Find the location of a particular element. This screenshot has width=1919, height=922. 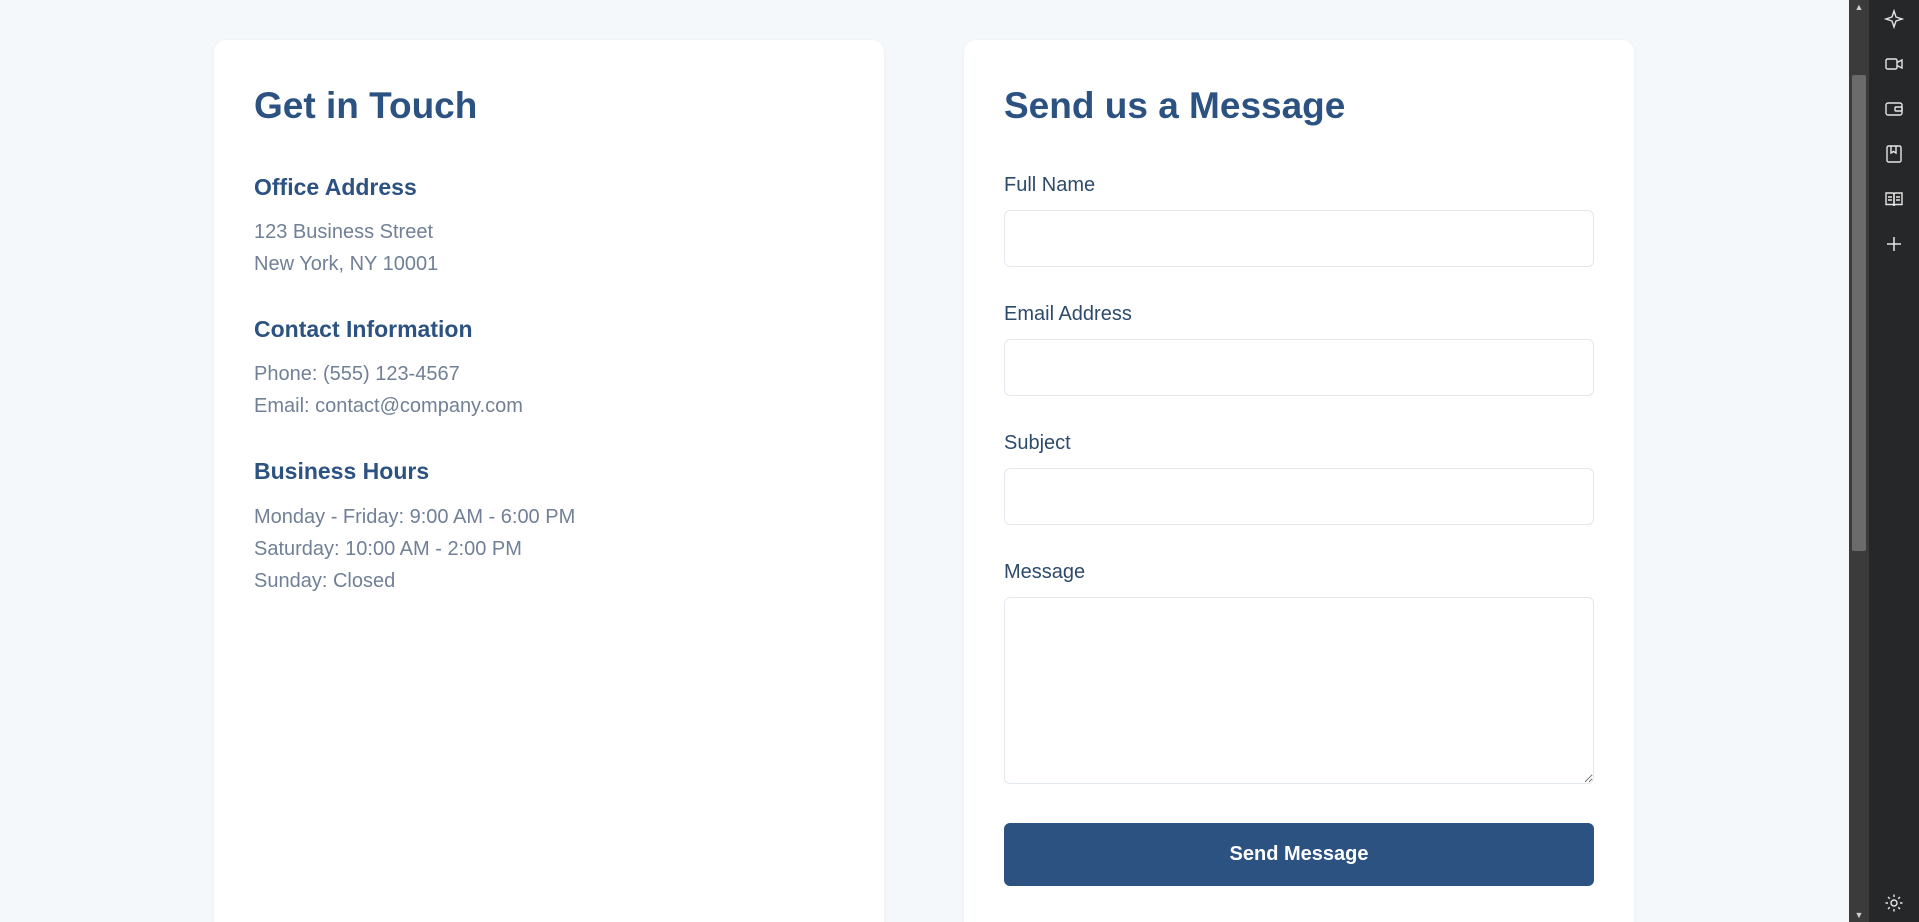

reader-icon is located at coordinates (1894, 199).